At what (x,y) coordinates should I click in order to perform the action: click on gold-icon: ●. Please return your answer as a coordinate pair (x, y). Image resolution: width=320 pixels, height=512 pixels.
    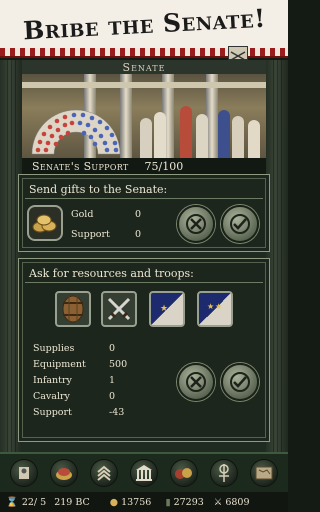
    Looking at the image, I should click on (114, 502).